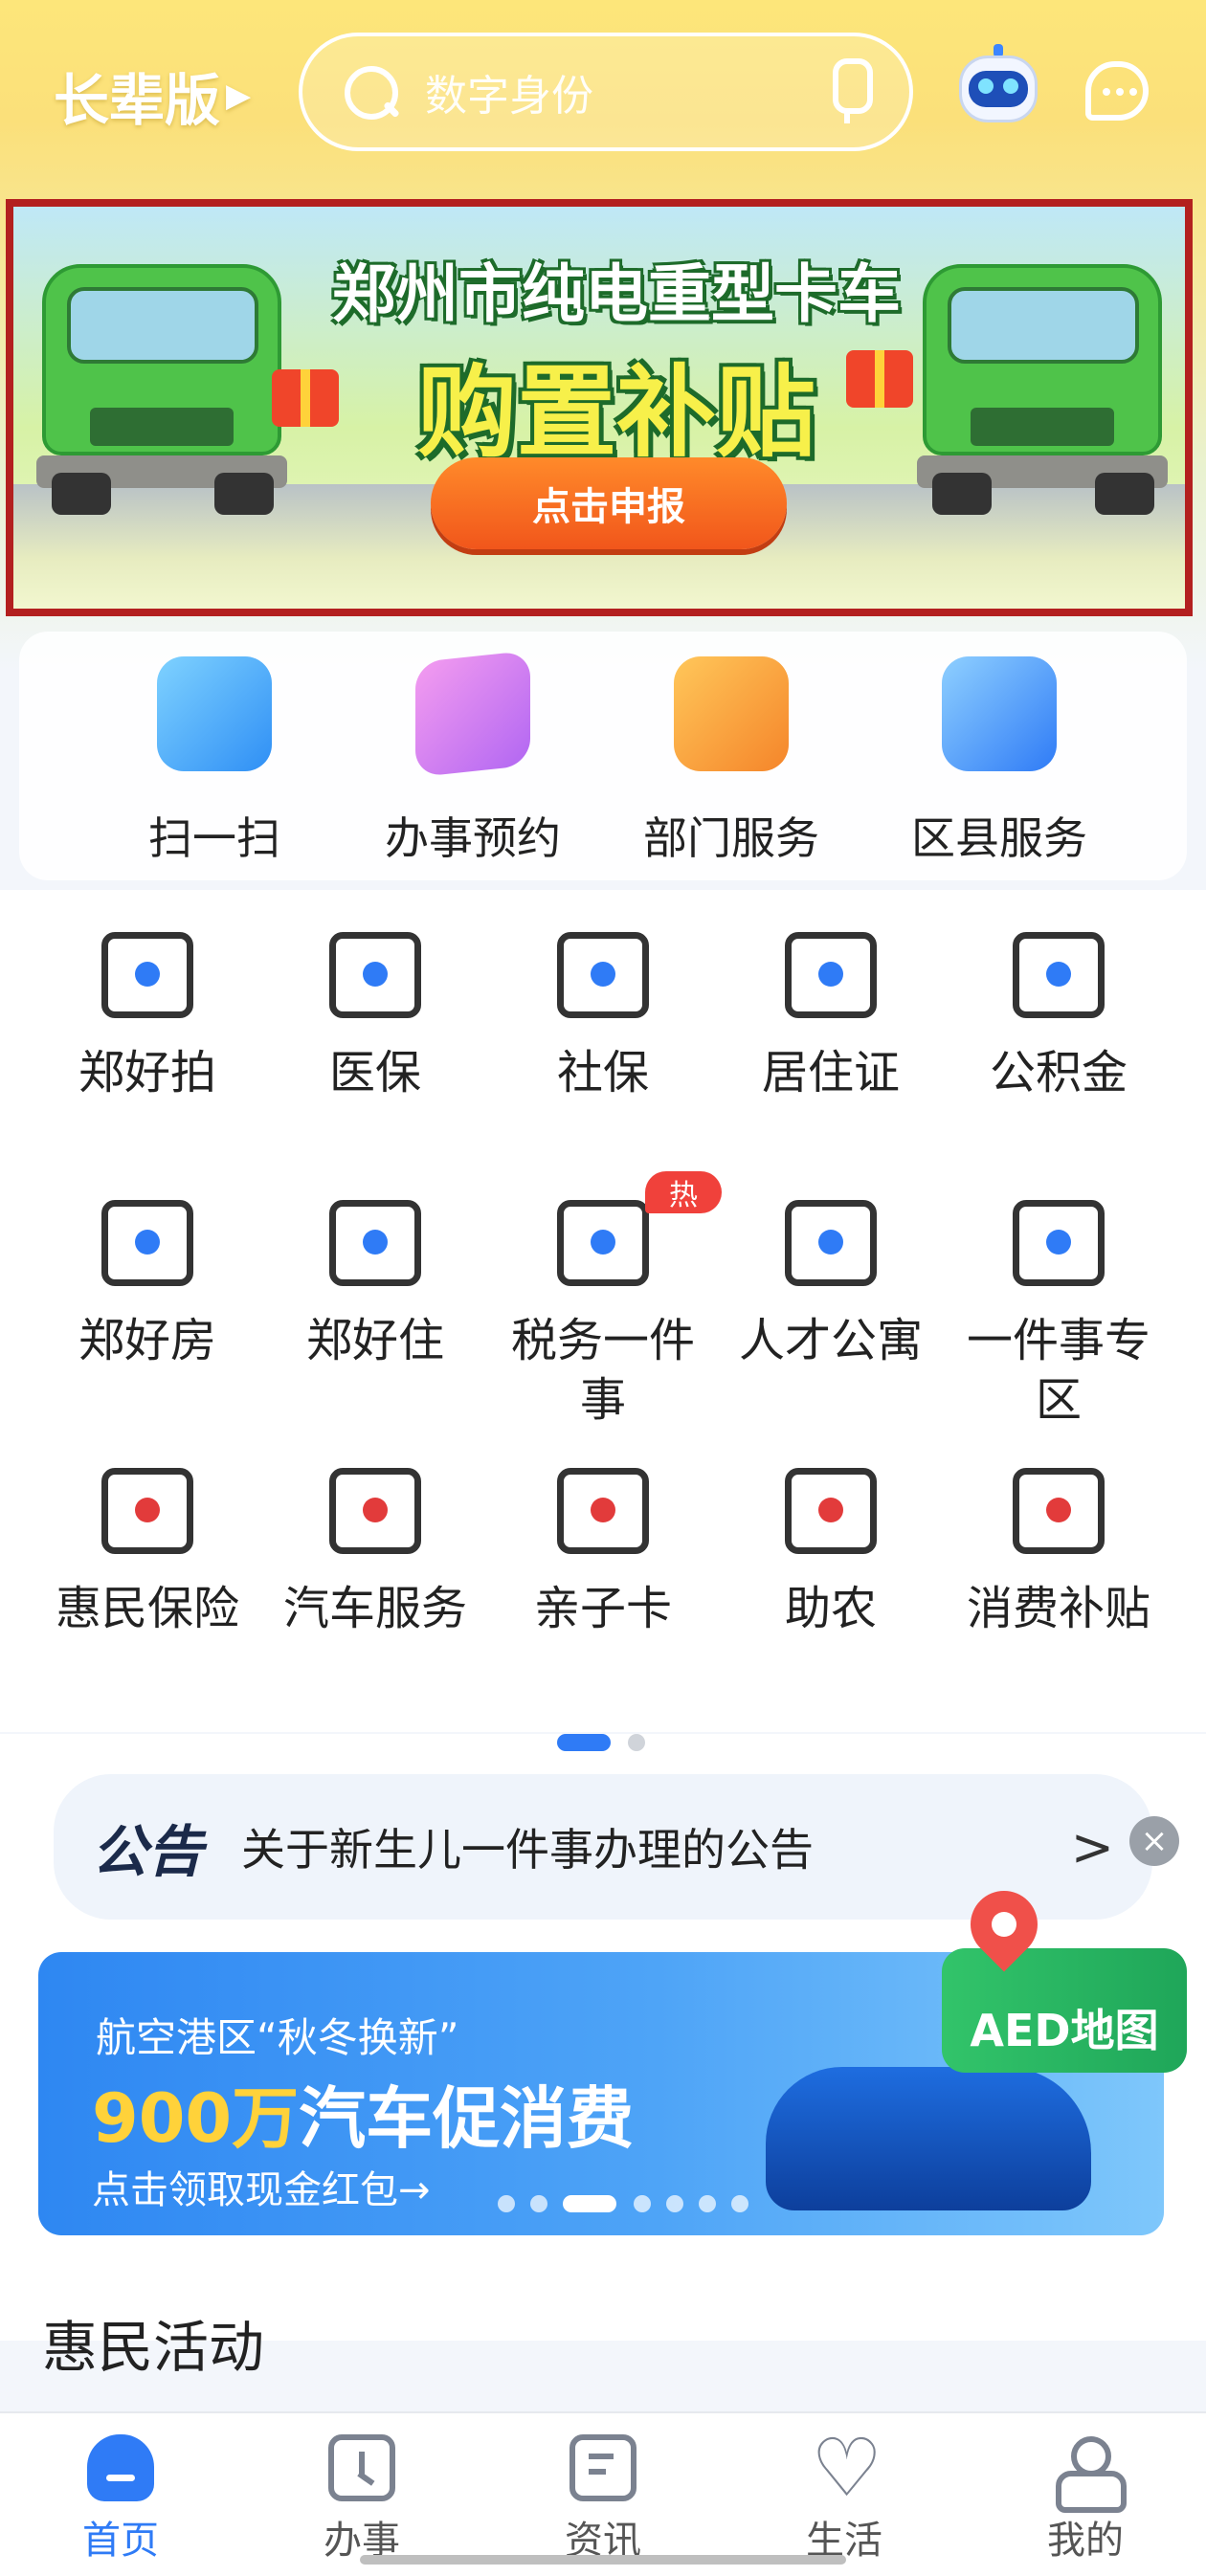 This screenshot has height=2576, width=1206. I want to click on scan-icon, so click(214, 713).